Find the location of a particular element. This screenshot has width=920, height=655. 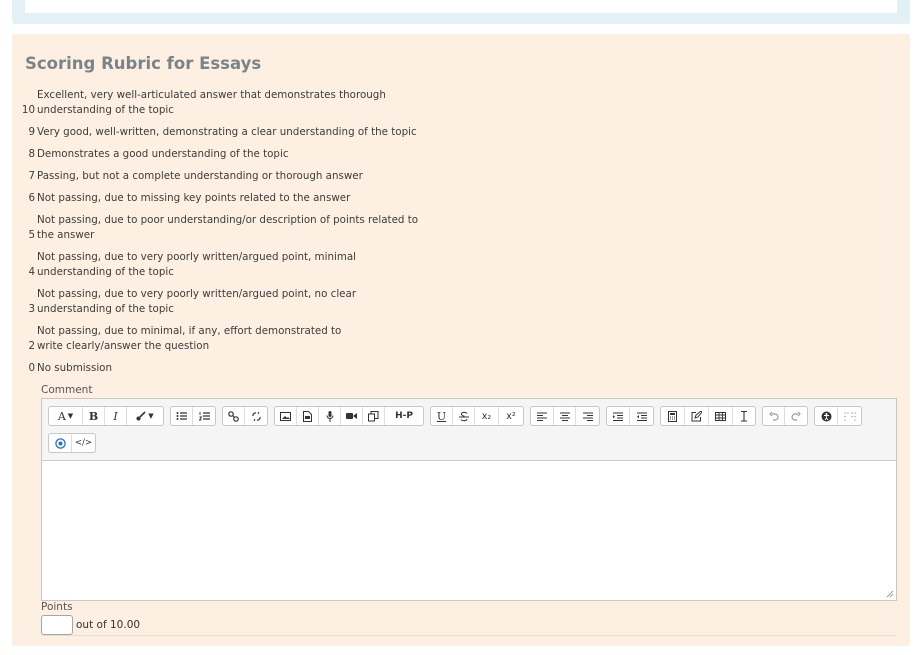

align-left-button is located at coordinates (542, 416).